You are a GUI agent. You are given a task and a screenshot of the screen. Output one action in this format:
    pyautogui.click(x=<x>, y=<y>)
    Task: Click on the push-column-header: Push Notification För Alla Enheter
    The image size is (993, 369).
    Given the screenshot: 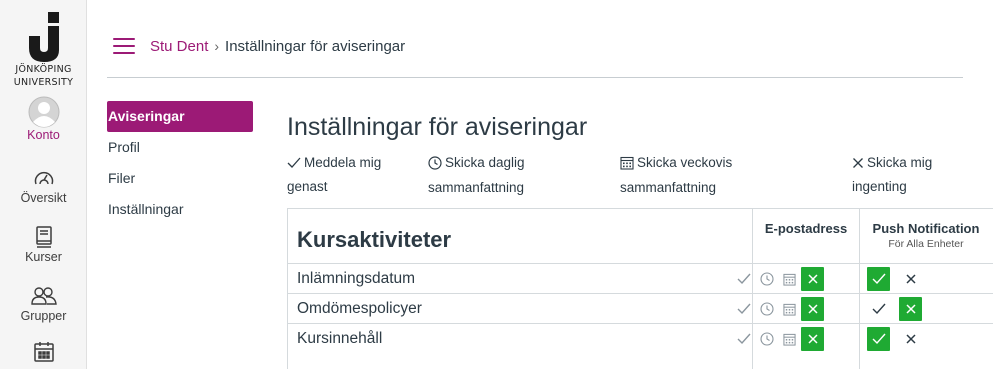 What is the action you would take?
    pyautogui.click(x=926, y=235)
    